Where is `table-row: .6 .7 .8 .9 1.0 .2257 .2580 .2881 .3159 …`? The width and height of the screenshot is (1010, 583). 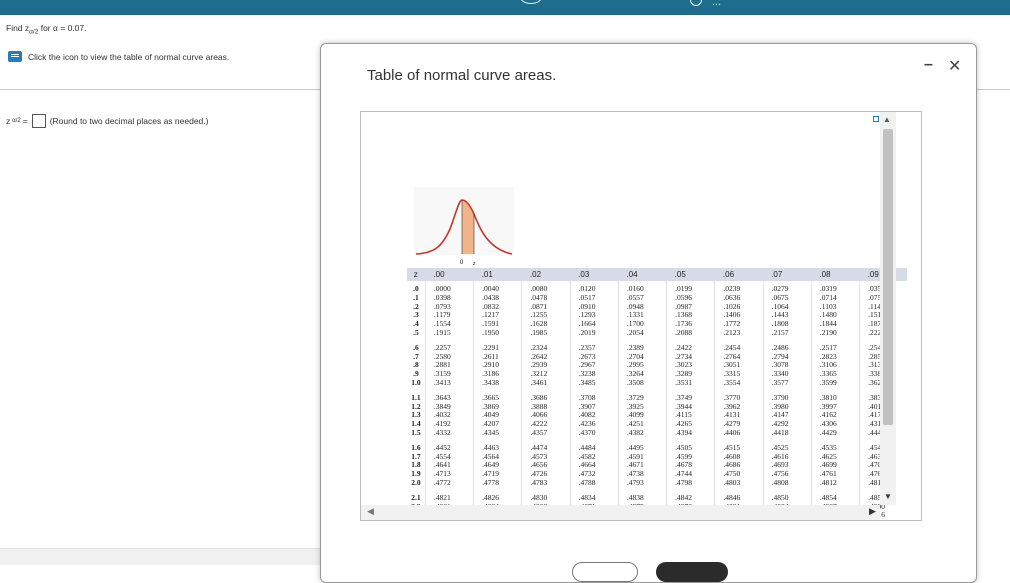
table-row: .6 .7 .8 .9 1.0 .2257 .2580 .2881 .3159 … is located at coordinates (657, 364).